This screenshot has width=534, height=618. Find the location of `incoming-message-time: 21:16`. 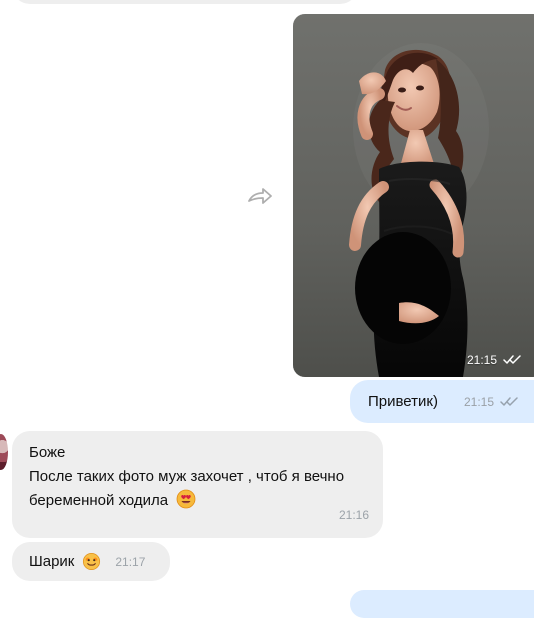

incoming-message-time: 21:16 is located at coordinates (353, 515).